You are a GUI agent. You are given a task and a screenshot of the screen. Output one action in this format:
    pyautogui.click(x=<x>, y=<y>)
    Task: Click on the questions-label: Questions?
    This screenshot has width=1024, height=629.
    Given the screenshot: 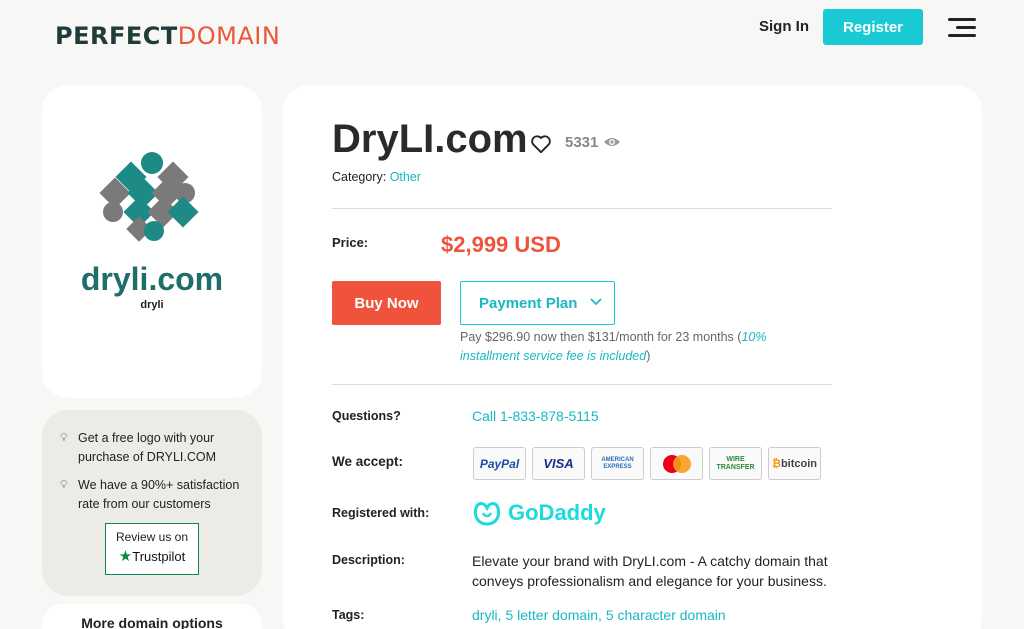 What is the action you would take?
    pyautogui.click(x=366, y=416)
    